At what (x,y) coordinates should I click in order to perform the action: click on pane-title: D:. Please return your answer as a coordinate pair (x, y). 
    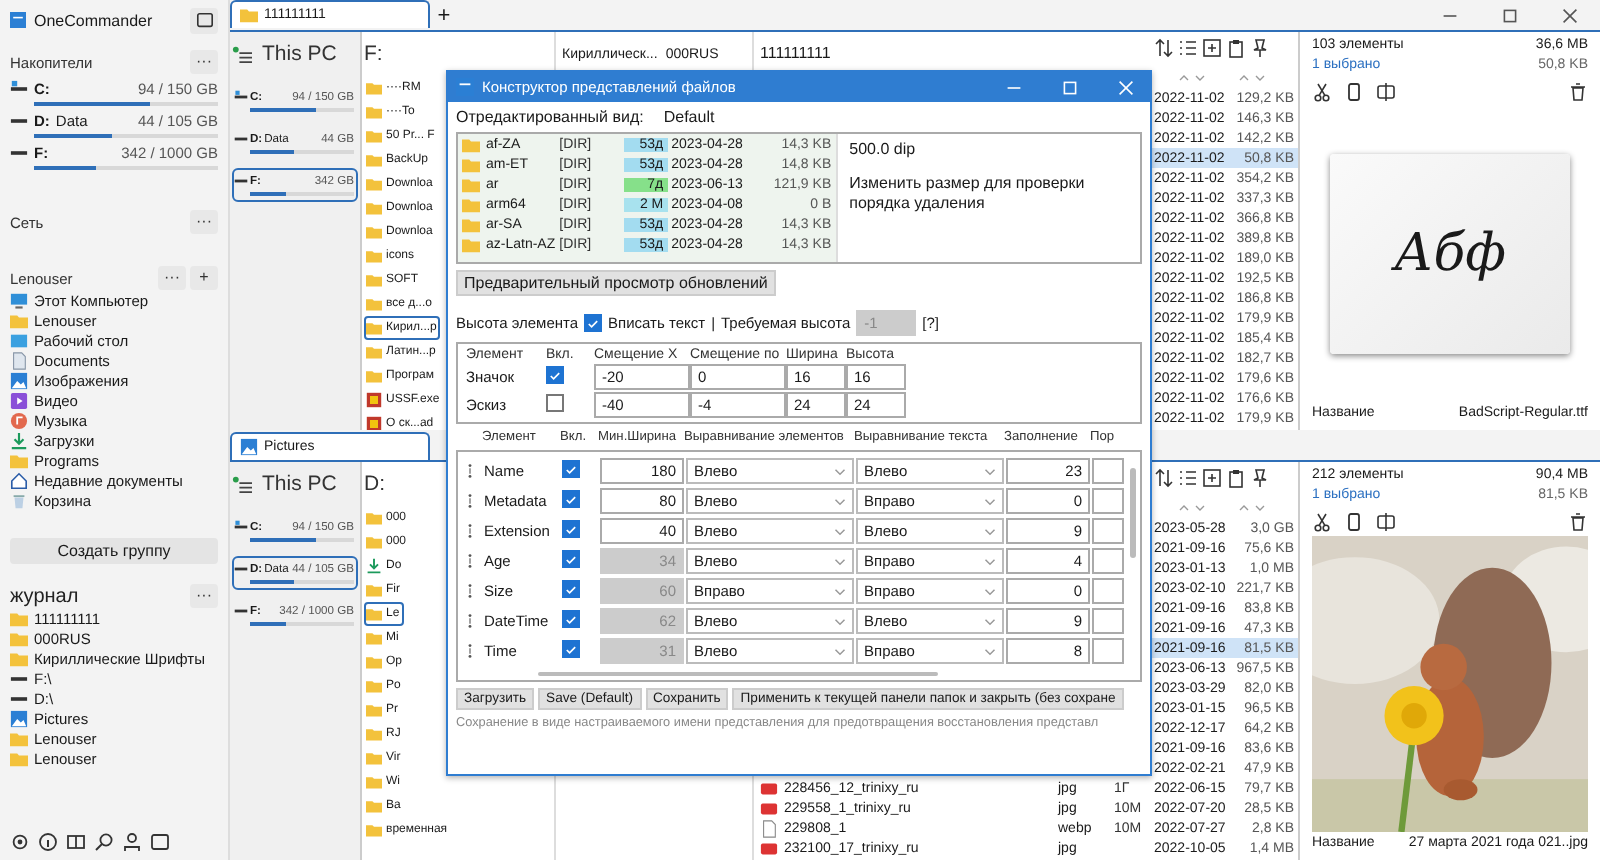
    Looking at the image, I should click on (374, 484).